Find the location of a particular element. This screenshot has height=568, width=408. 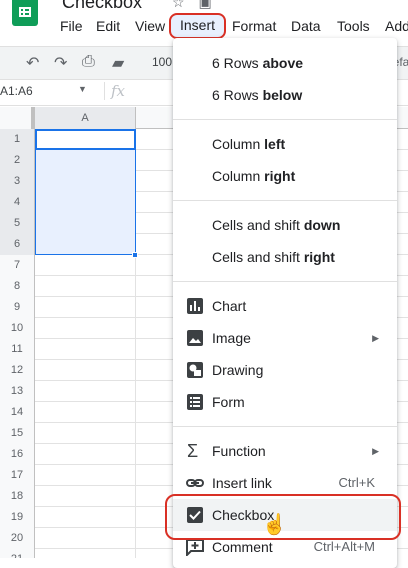

row-header: 16 is located at coordinates (17, 454).